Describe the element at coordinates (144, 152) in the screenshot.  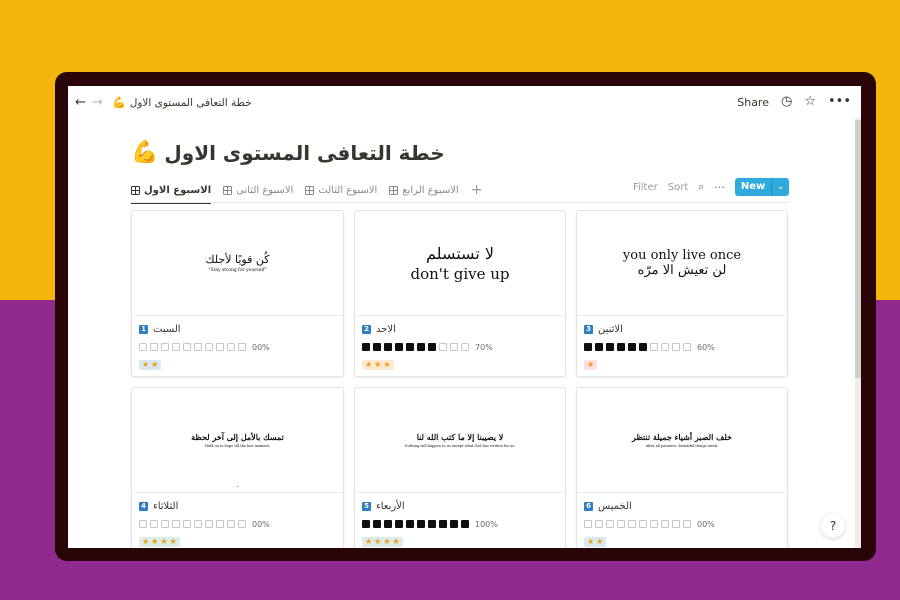
I see `flexed-biceps-icon: 💪` at that location.